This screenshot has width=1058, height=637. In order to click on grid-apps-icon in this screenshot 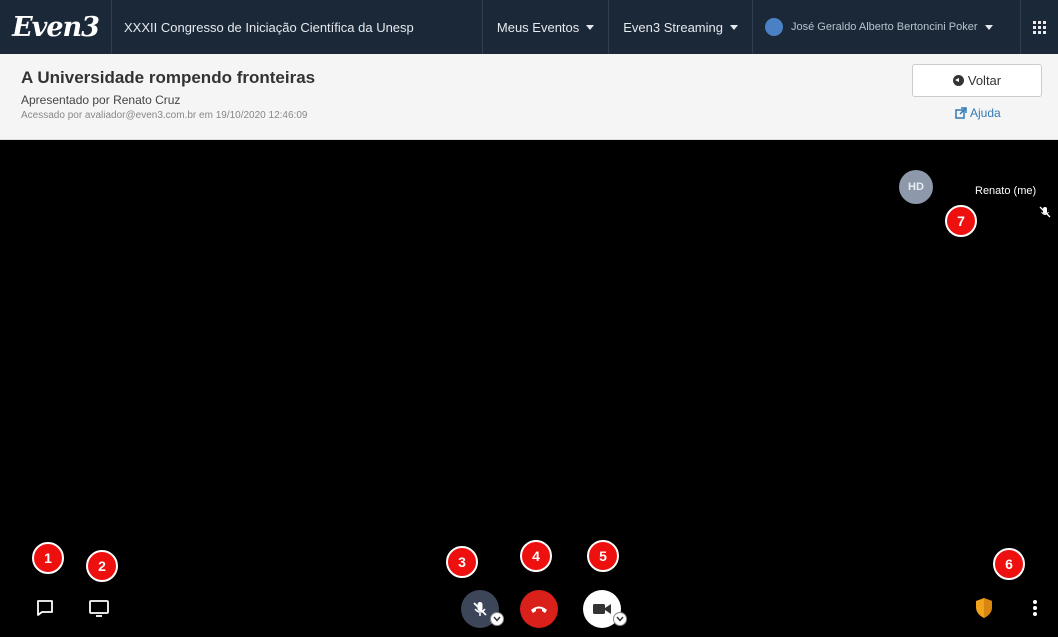, I will do `click(1039, 27)`.